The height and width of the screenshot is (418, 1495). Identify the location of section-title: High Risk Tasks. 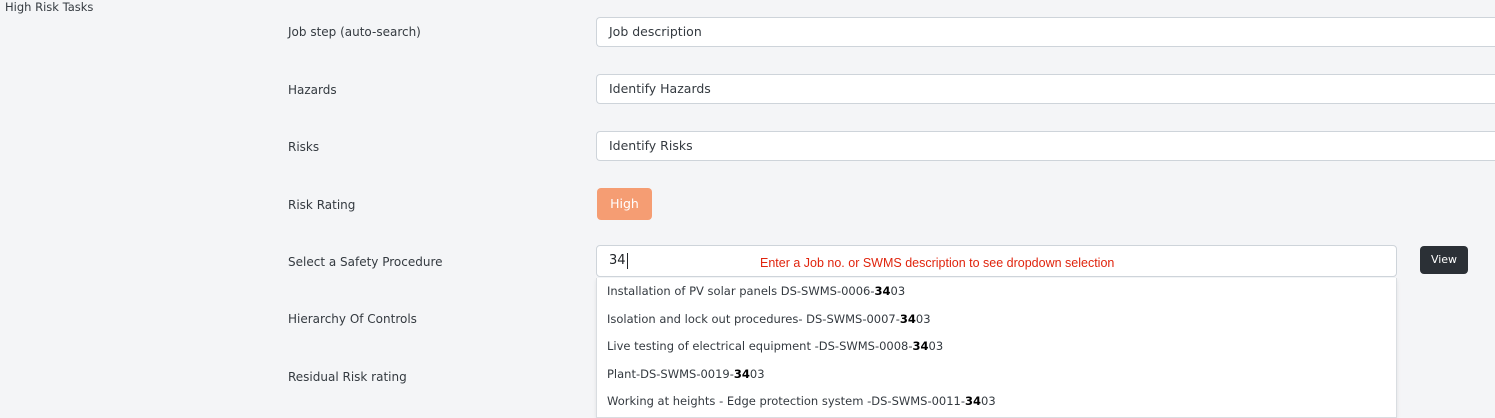
(49, 7).